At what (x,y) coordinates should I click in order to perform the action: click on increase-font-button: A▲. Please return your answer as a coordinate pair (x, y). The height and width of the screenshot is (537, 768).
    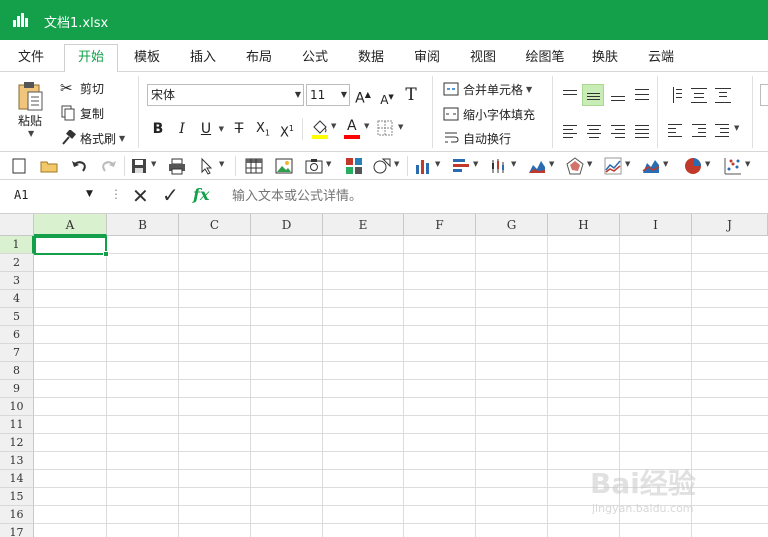
    Looking at the image, I should click on (363, 95).